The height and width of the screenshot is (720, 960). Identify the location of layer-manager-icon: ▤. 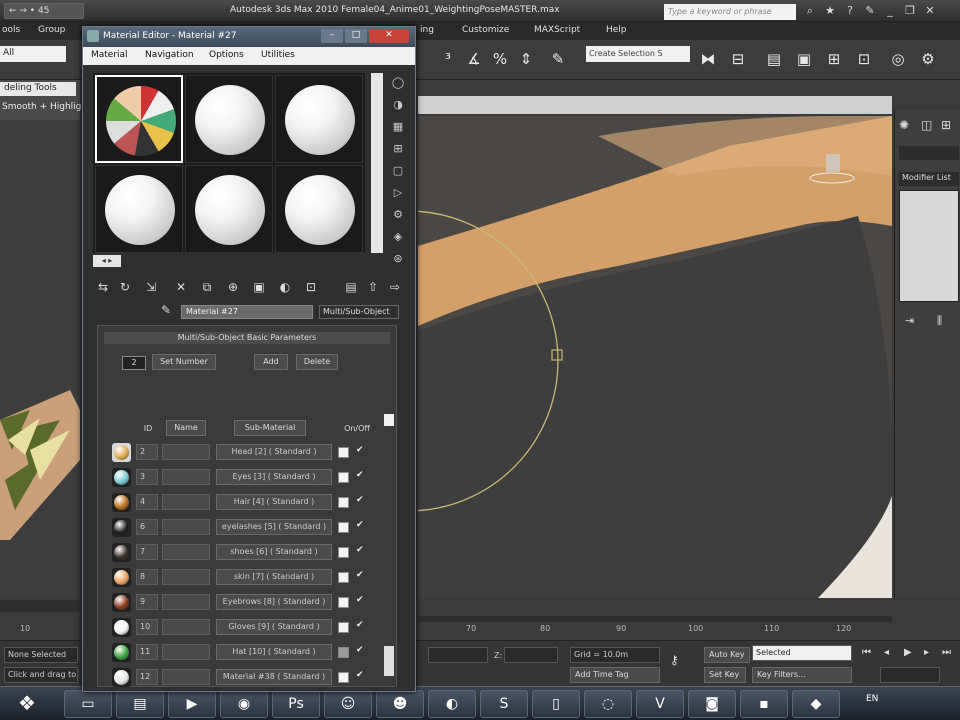
(774, 59).